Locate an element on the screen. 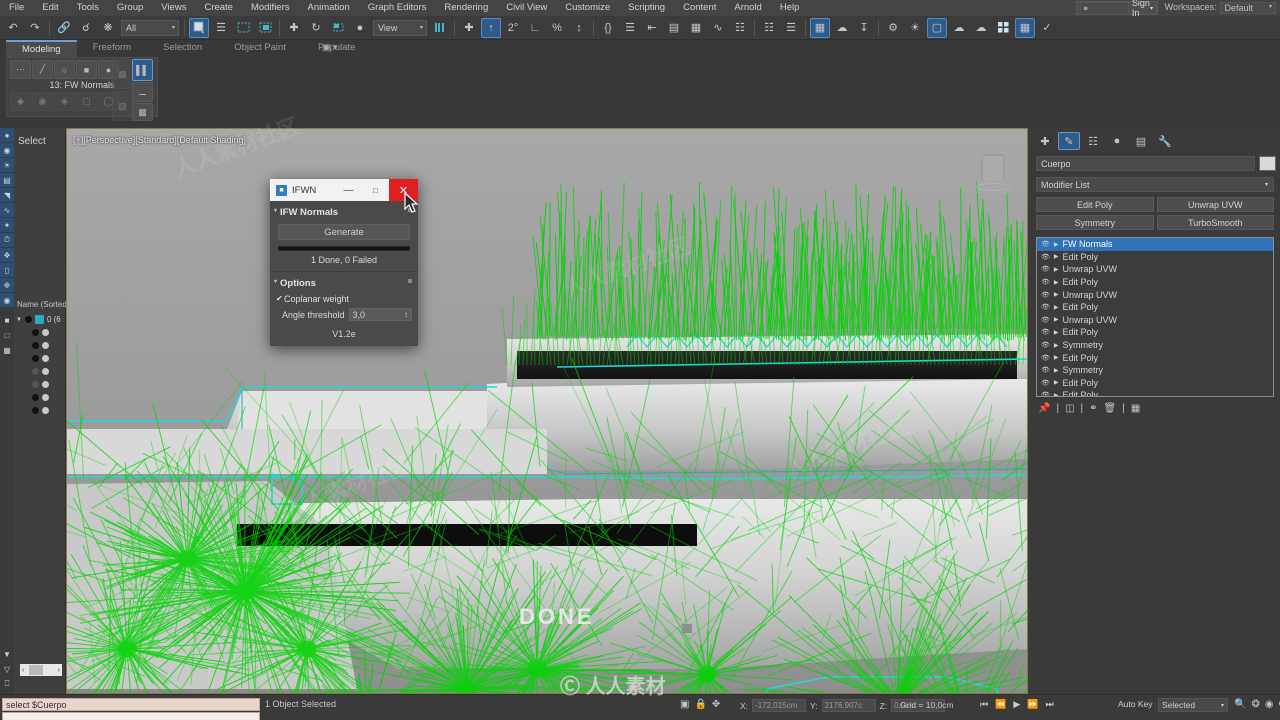 This screenshot has height=720, width=1280. menu-item-modifiers: Modifiers is located at coordinates (270, 8).